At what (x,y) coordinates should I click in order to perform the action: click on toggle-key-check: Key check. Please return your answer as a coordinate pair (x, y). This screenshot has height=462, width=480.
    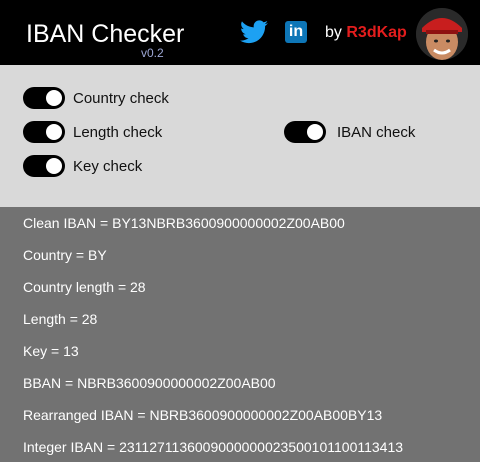
    Looking at the image, I should click on (82, 166).